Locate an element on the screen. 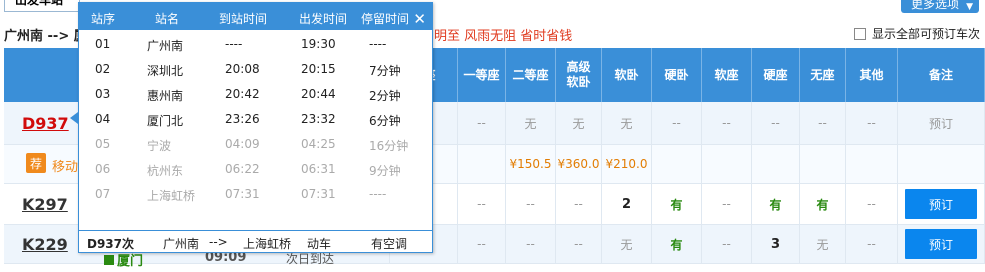 Image resolution: width=985 pixels, height=272 pixels. header-other: 其他 is located at coordinates (872, 75).